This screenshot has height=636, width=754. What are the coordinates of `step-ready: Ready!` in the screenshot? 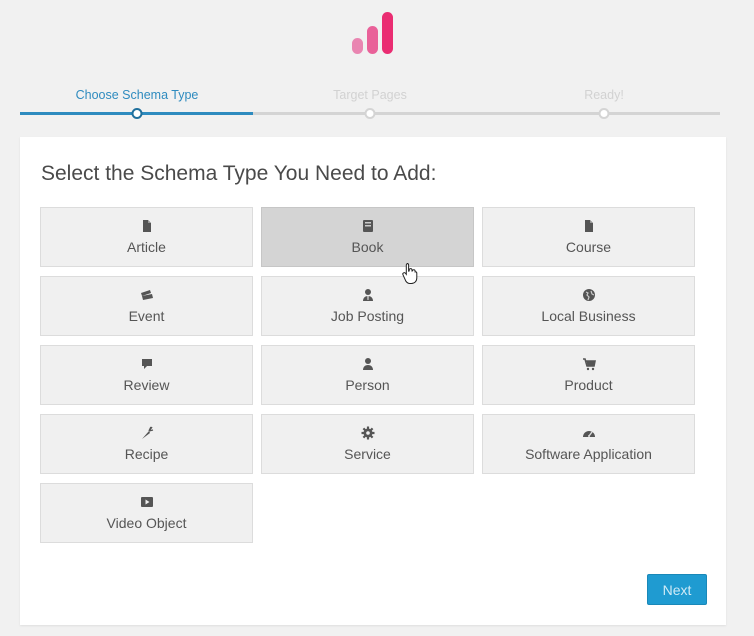 It's located at (604, 95).